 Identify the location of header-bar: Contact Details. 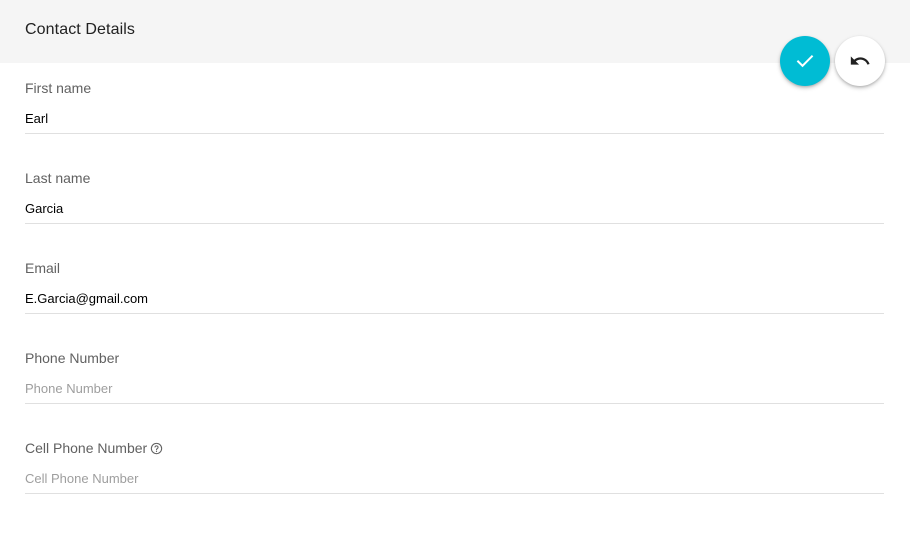
(455, 31).